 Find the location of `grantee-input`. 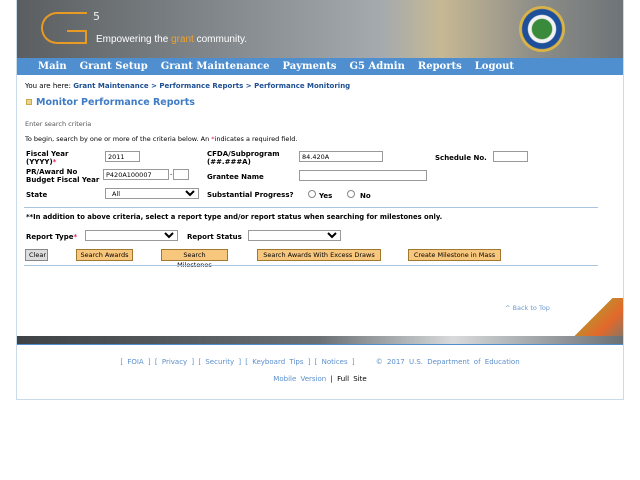

grantee-input is located at coordinates (363, 175).